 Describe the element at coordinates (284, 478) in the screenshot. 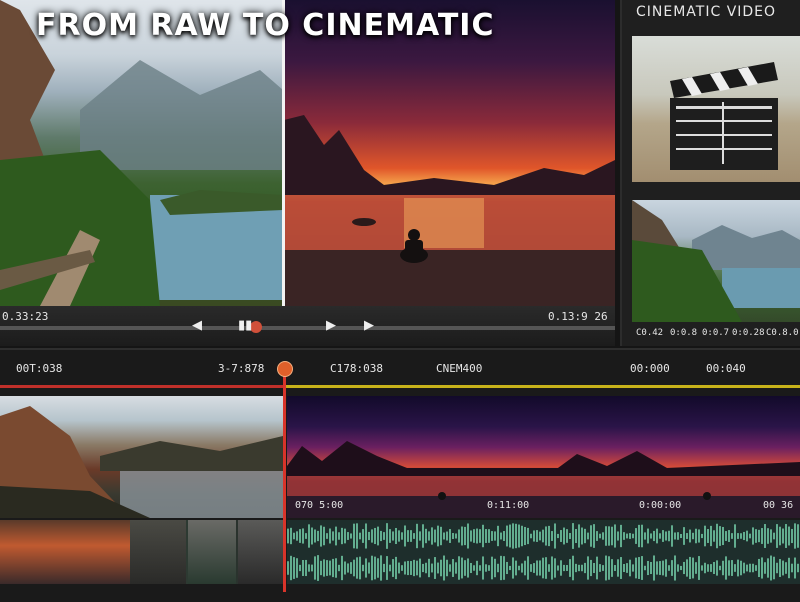

I see `timeline-playhead` at that location.